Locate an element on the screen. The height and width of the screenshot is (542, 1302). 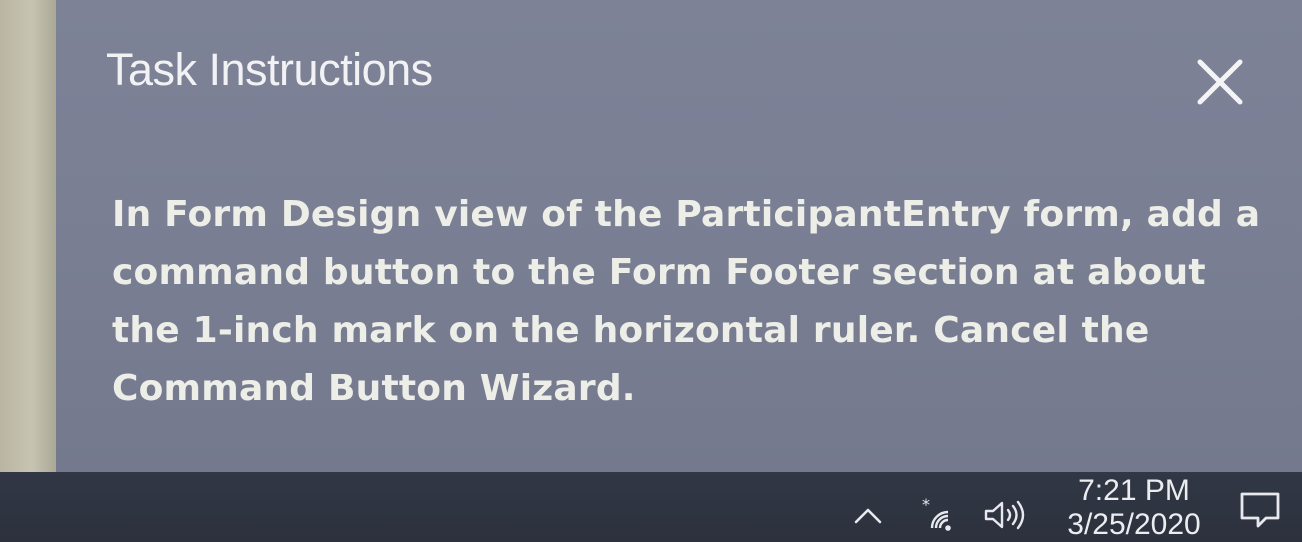
wifi-icon: * is located at coordinates (936, 513).